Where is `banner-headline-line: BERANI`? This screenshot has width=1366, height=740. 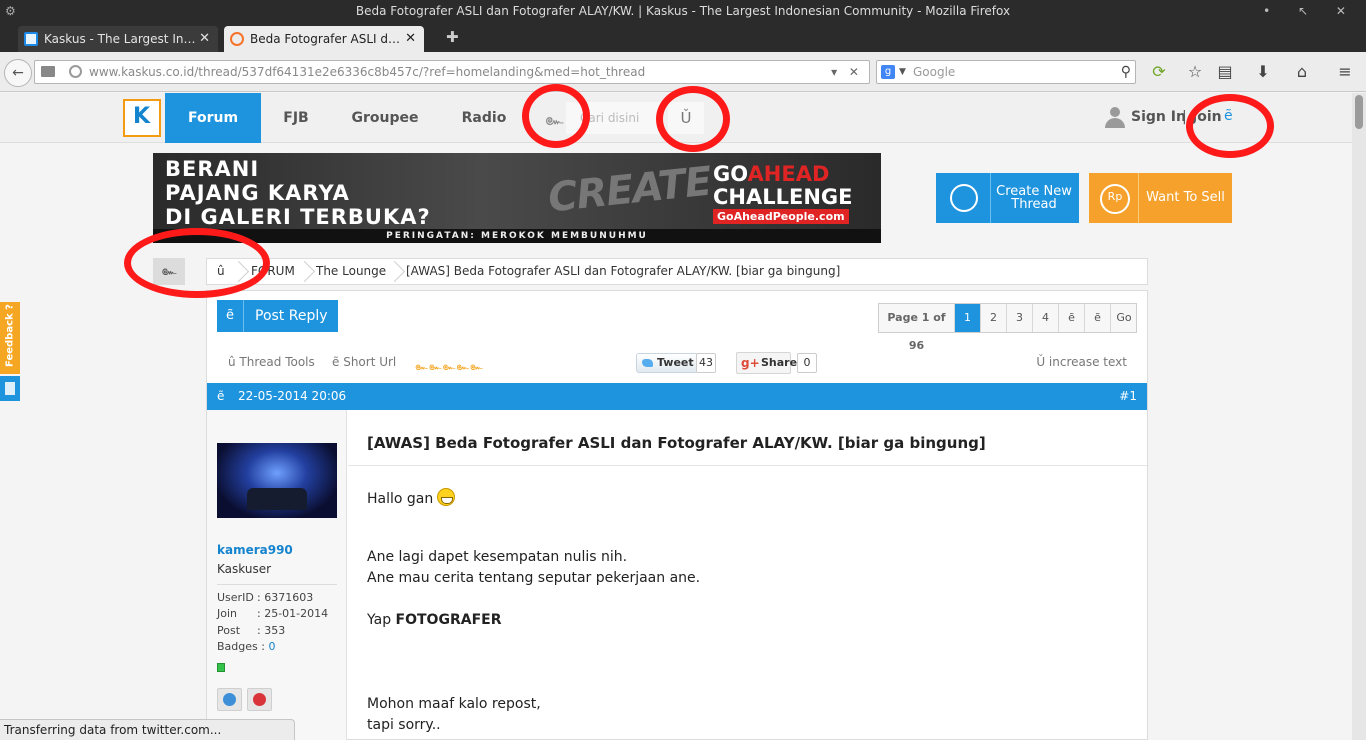
banner-headline-line: BERANI is located at coordinates (212, 169).